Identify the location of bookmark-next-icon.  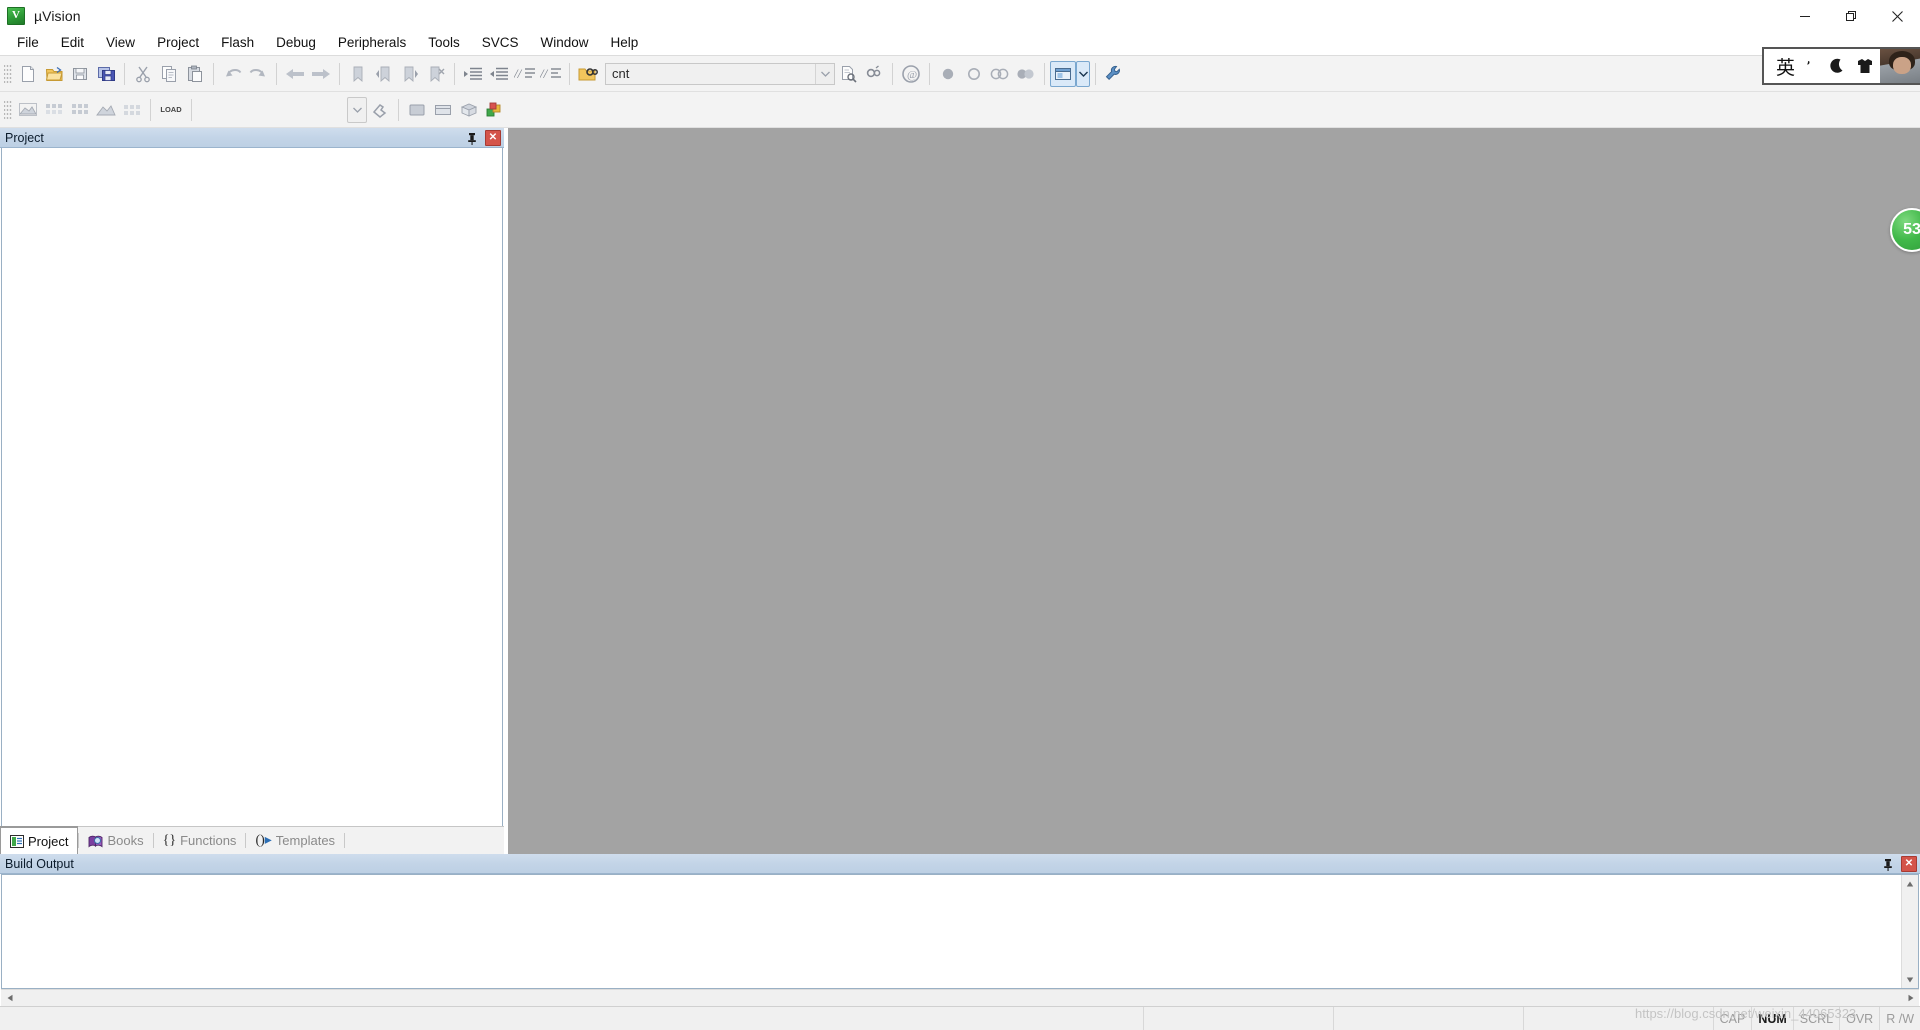
(410, 74).